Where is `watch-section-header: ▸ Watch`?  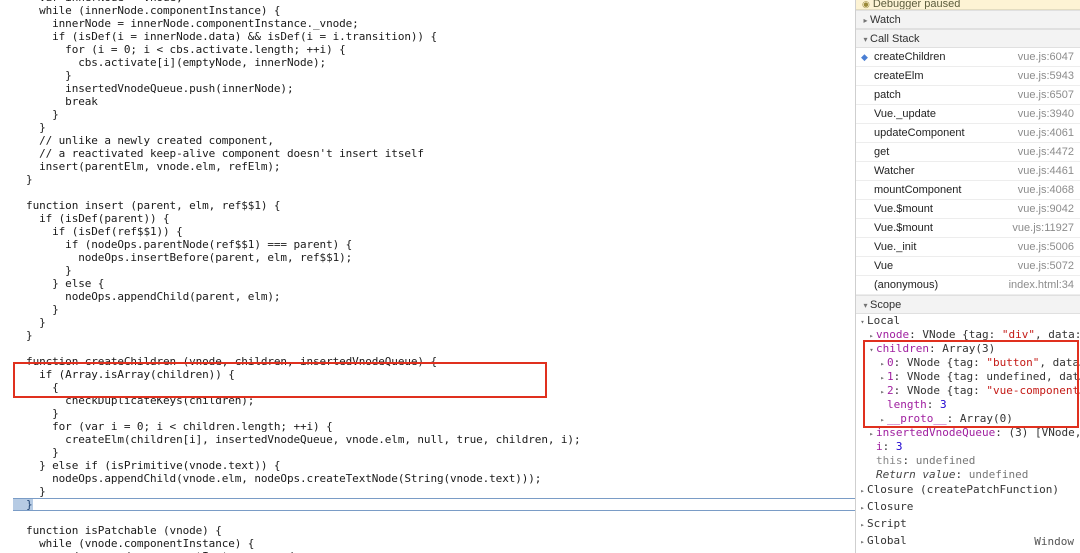 watch-section-header: ▸ Watch is located at coordinates (968, 19).